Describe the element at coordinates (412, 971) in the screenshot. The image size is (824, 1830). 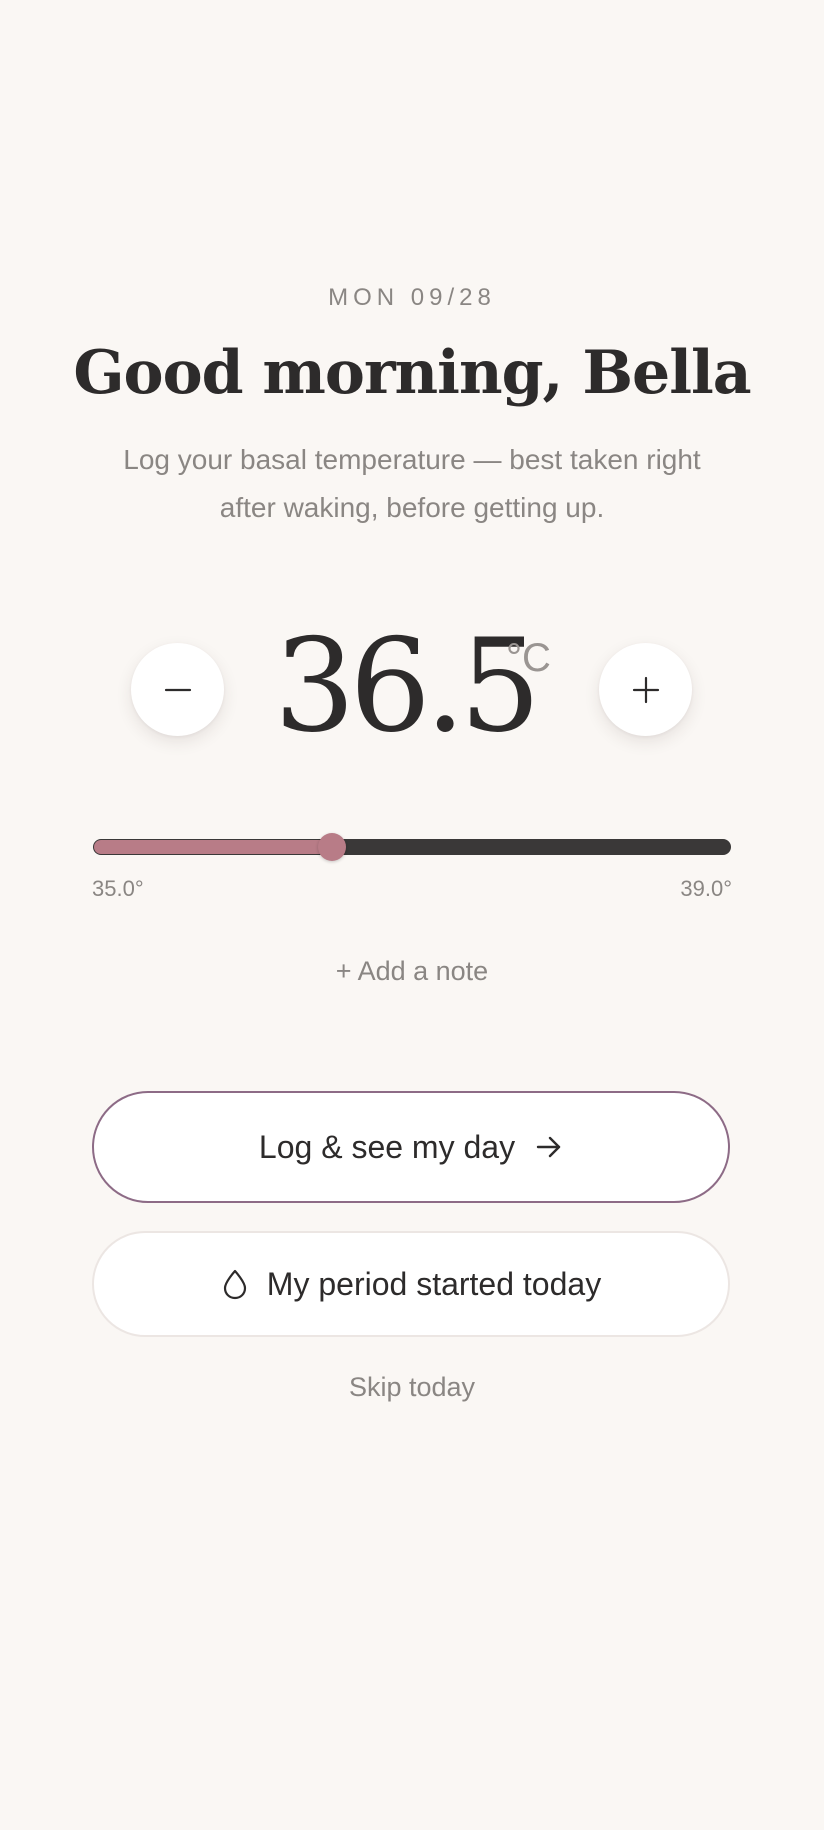
I see `add-note-link: + Add a note` at that location.